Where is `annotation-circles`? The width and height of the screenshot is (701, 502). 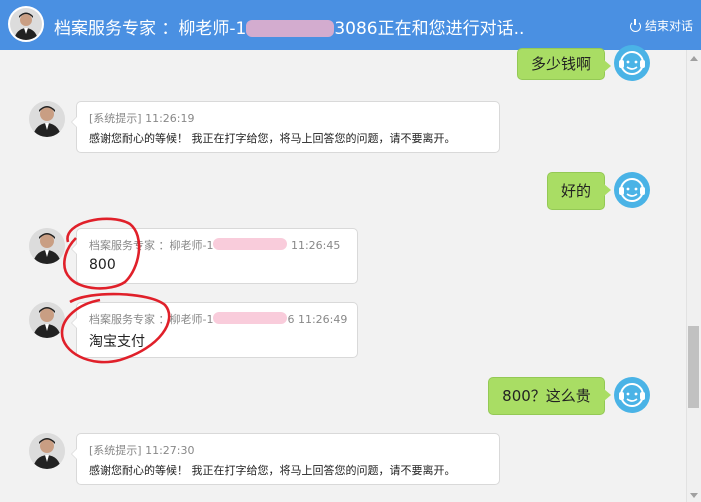
annotation-circles is located at coordinates (115, 290).